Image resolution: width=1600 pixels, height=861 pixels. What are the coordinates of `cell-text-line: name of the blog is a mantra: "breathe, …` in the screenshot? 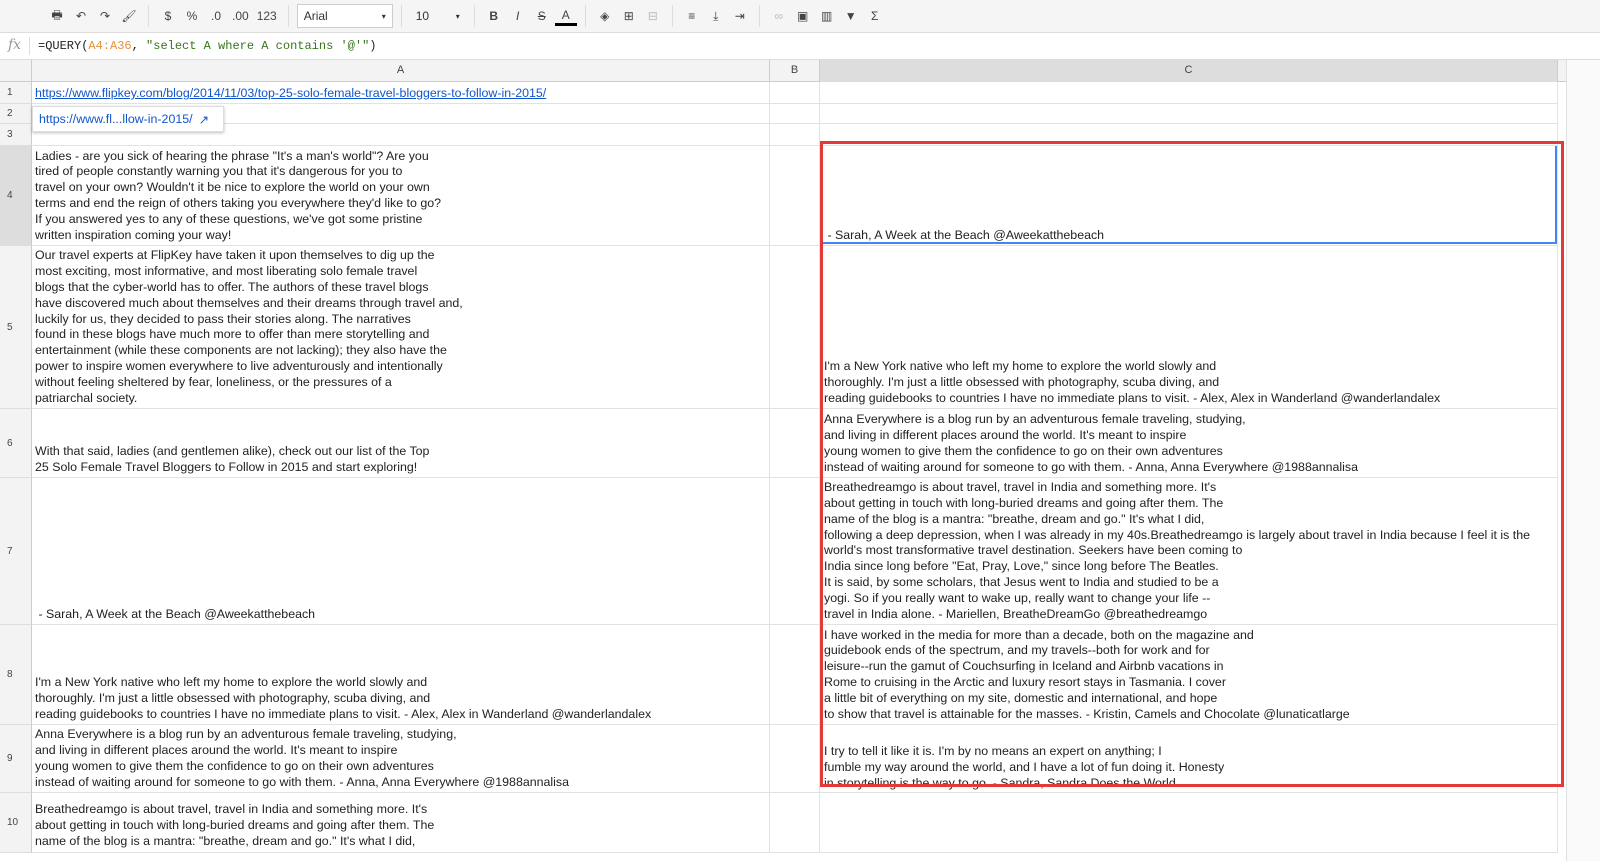 It's located at (1014, 518).